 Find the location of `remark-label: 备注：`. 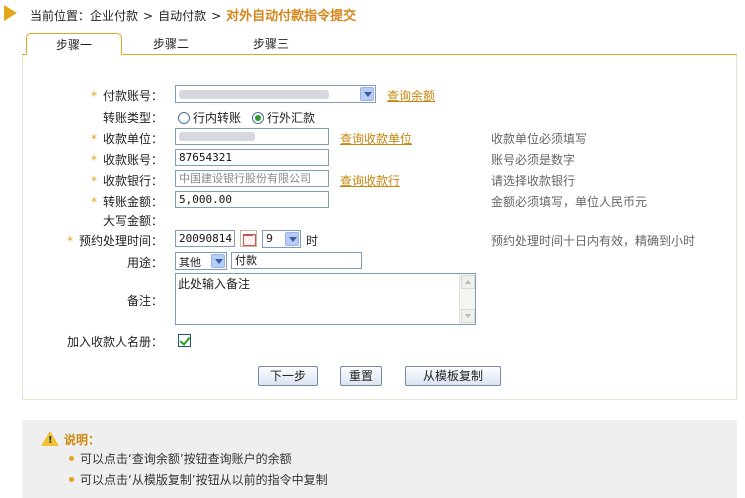

remark-label: 备注： is located at coordinates (144, 301).